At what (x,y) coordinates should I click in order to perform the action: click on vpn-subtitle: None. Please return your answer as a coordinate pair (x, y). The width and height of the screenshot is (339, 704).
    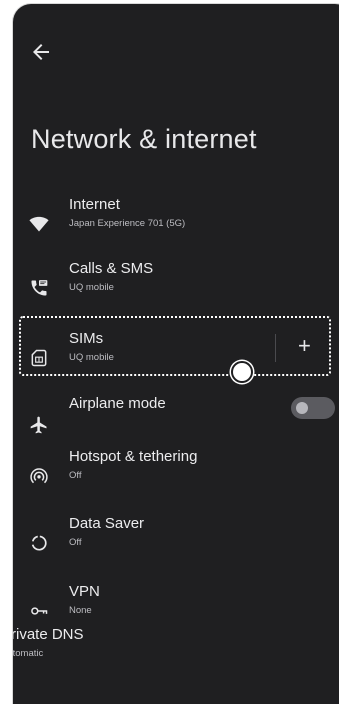
    Looking at the image, I should click on (80, 610).